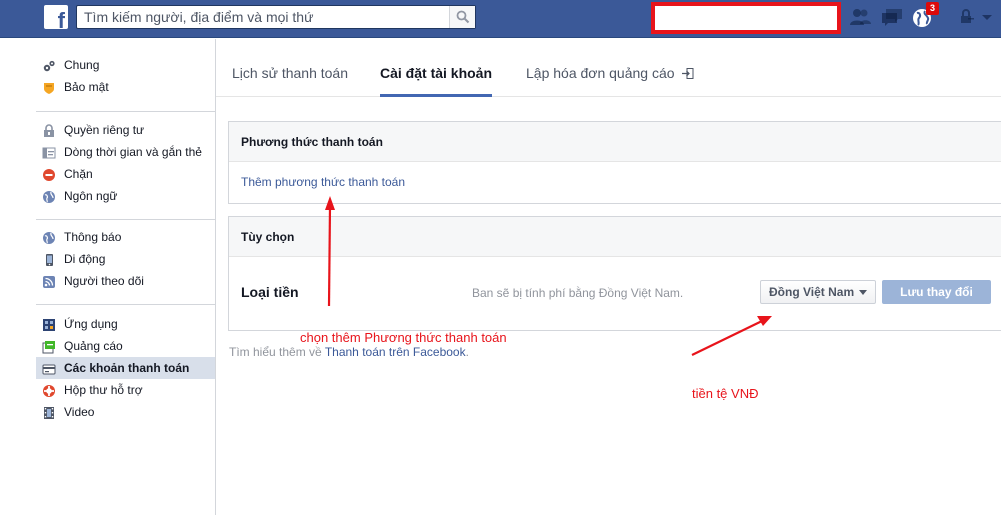 The image size is (1001, 515). What do you see at coordinates (329, 256) in the screenshot?
I see `arrow-to-add-method` at bounding box center [329, 256].